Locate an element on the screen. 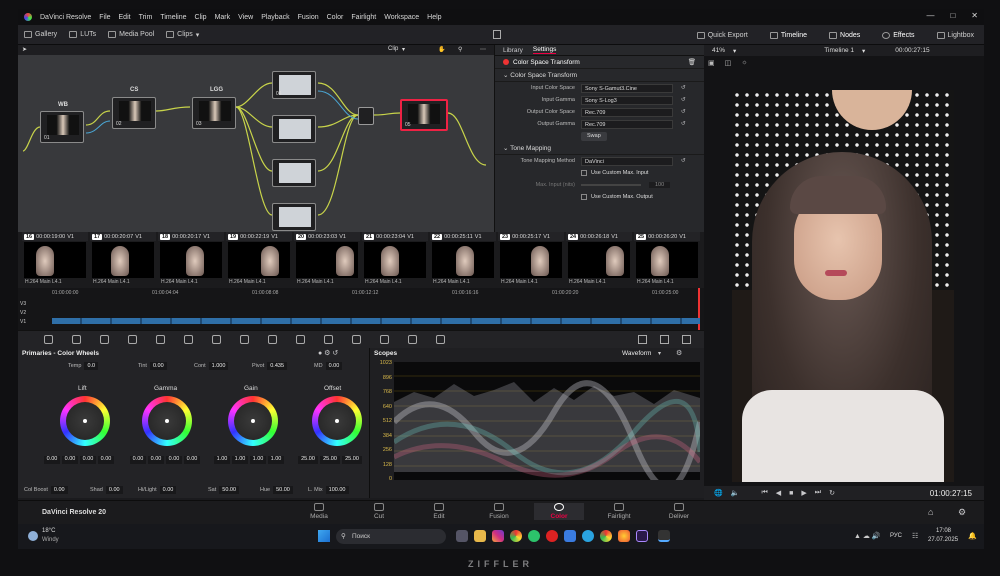  play-icon: ▶ is located at coordinates (803, 493).